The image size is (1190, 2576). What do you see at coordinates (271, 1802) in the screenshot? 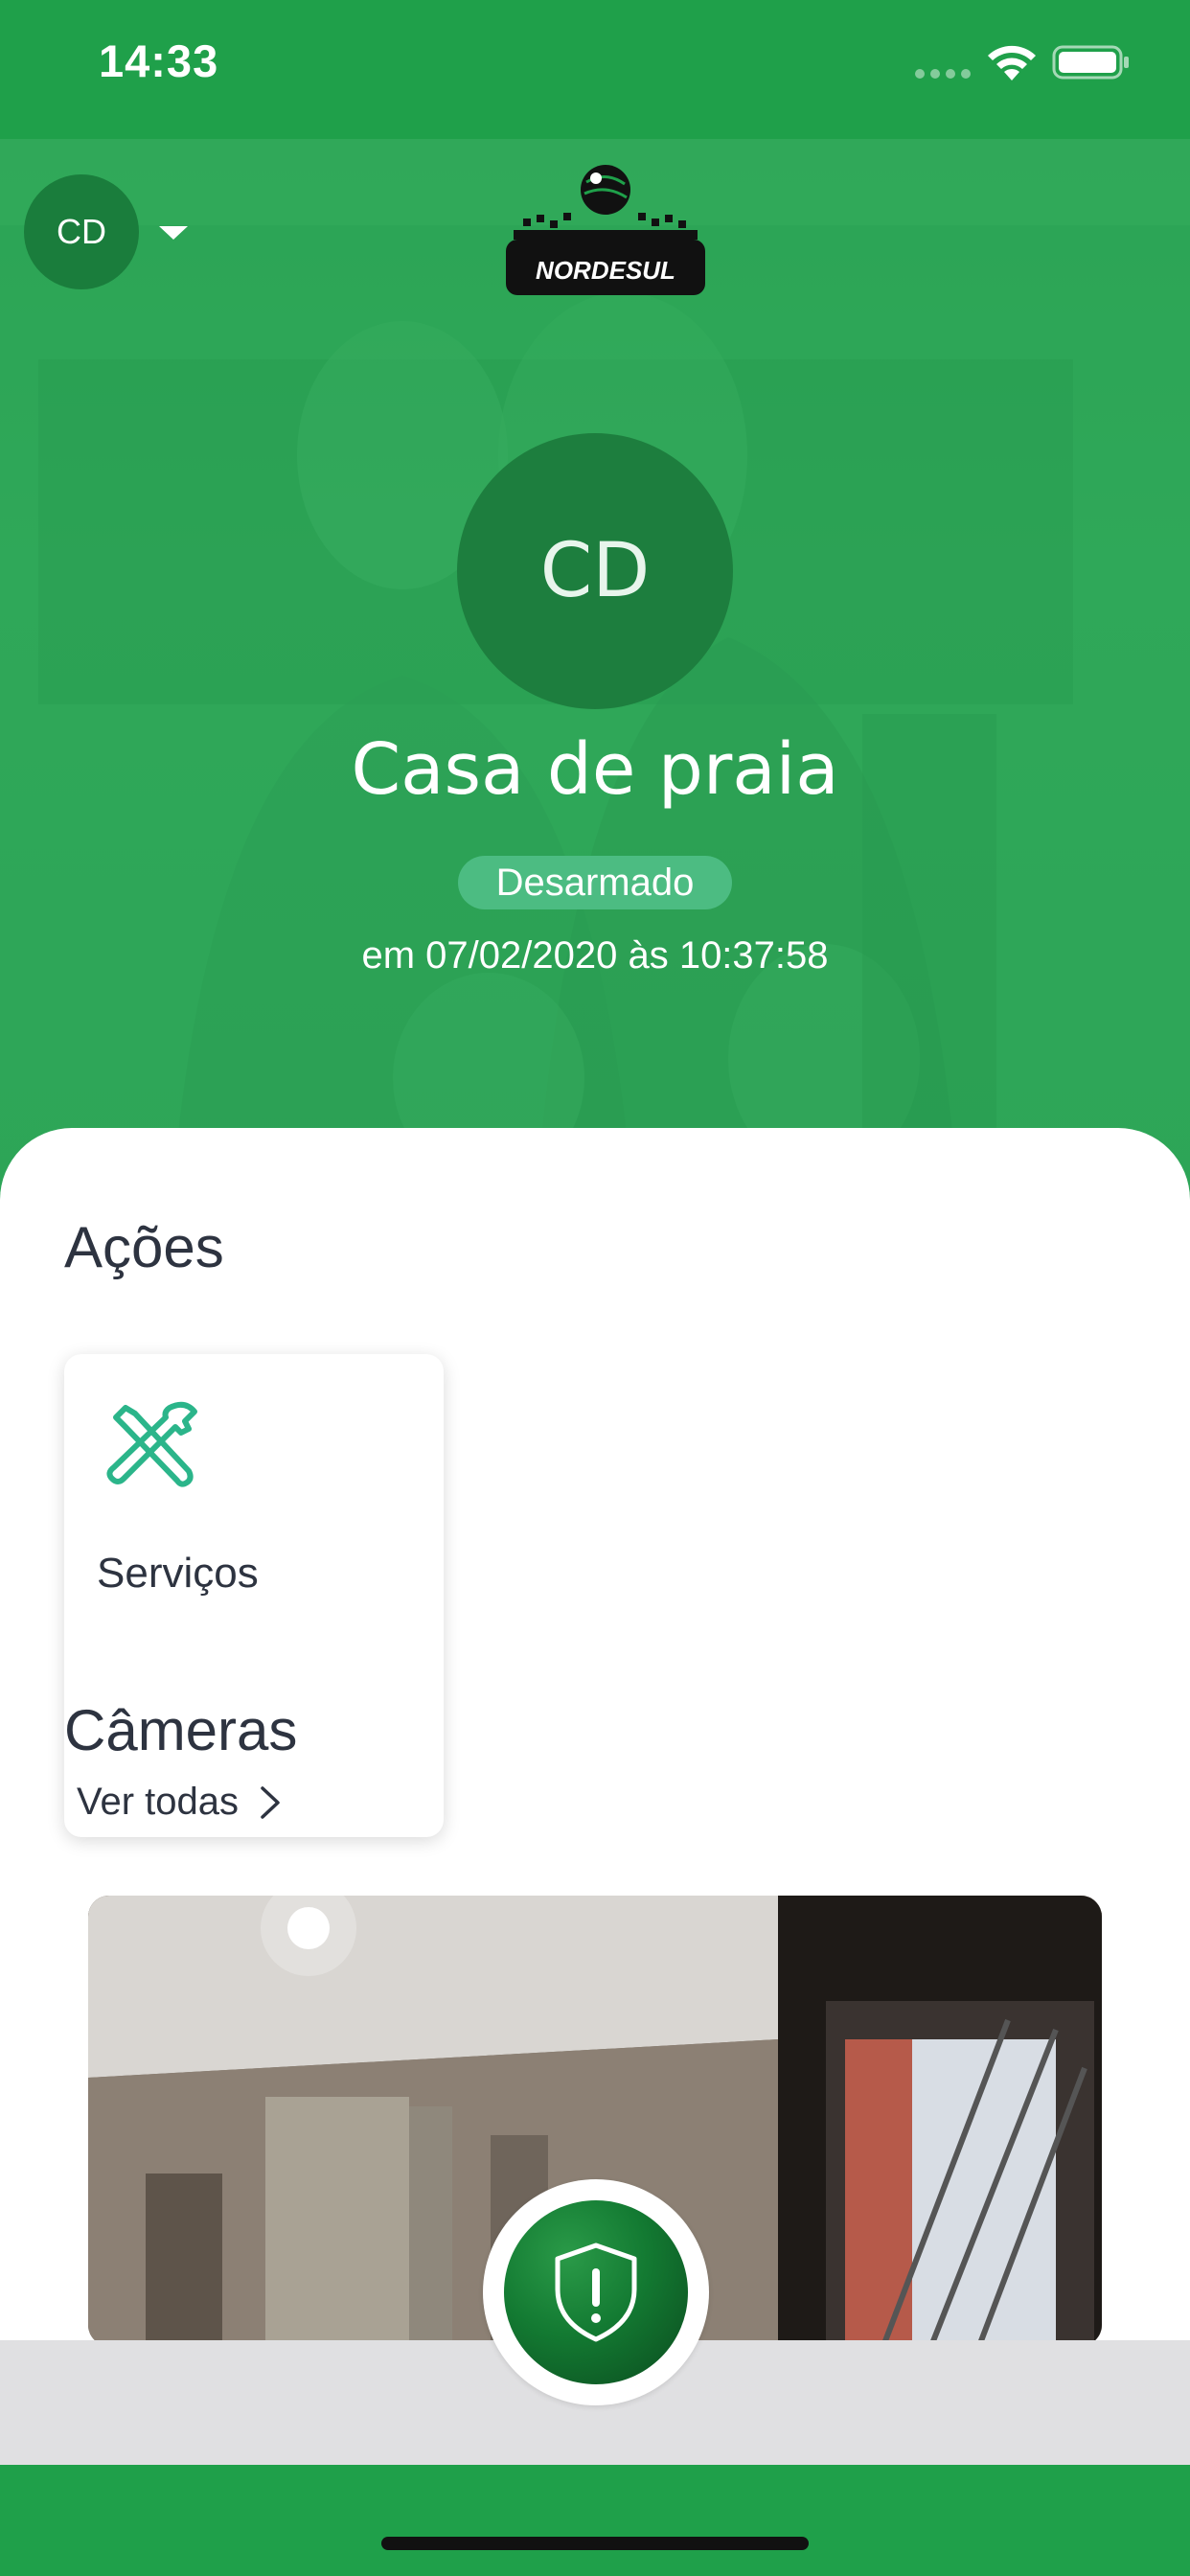
I see `chevron-right-icon` at bounding box center [271, 1802].